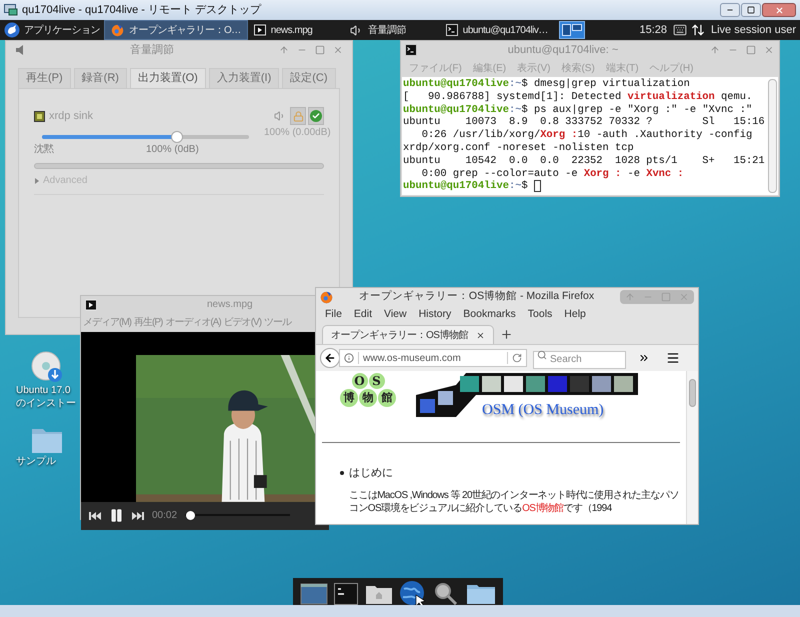  I want to click on menu-item: History, so click(435, 314).